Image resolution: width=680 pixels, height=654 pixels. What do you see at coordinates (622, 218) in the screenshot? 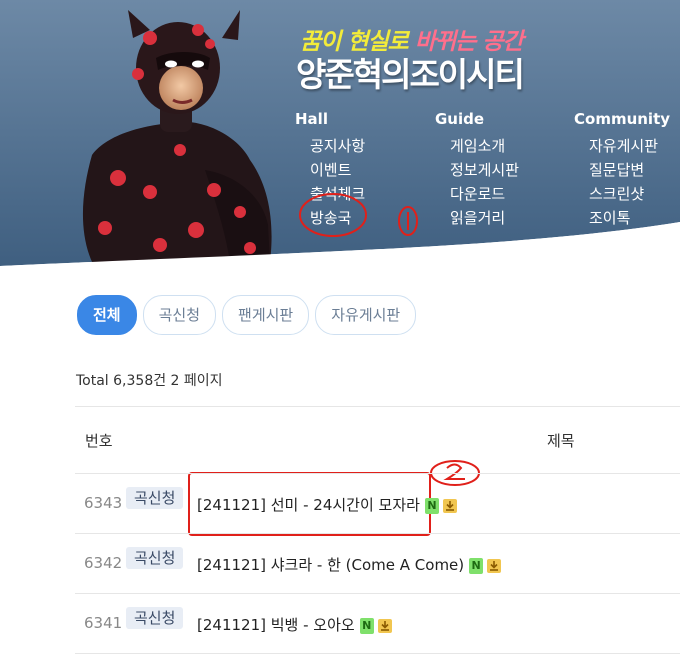
I see `nav-item-joytalk: 조이톡` at bounding box center [622, 218].